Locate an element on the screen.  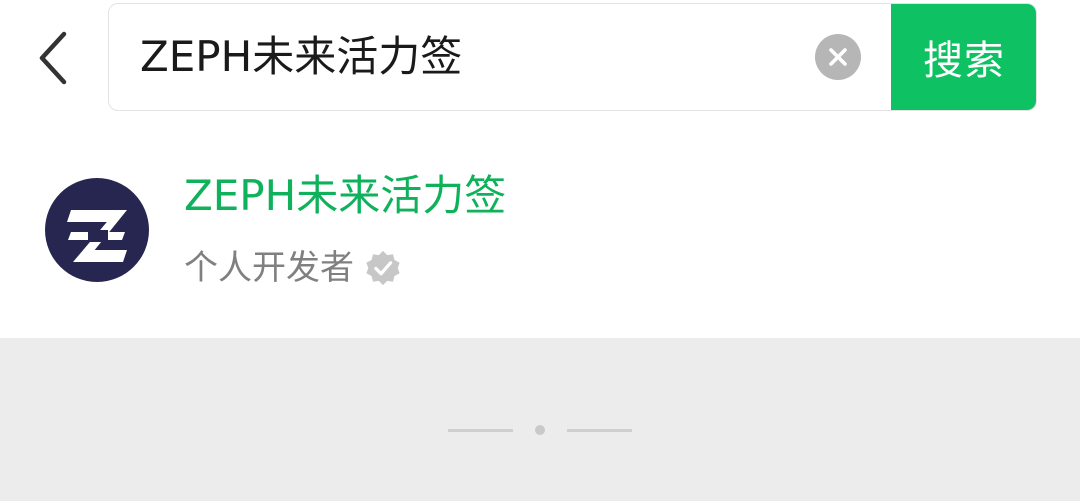
search-input is located at coordinates (470, 57).